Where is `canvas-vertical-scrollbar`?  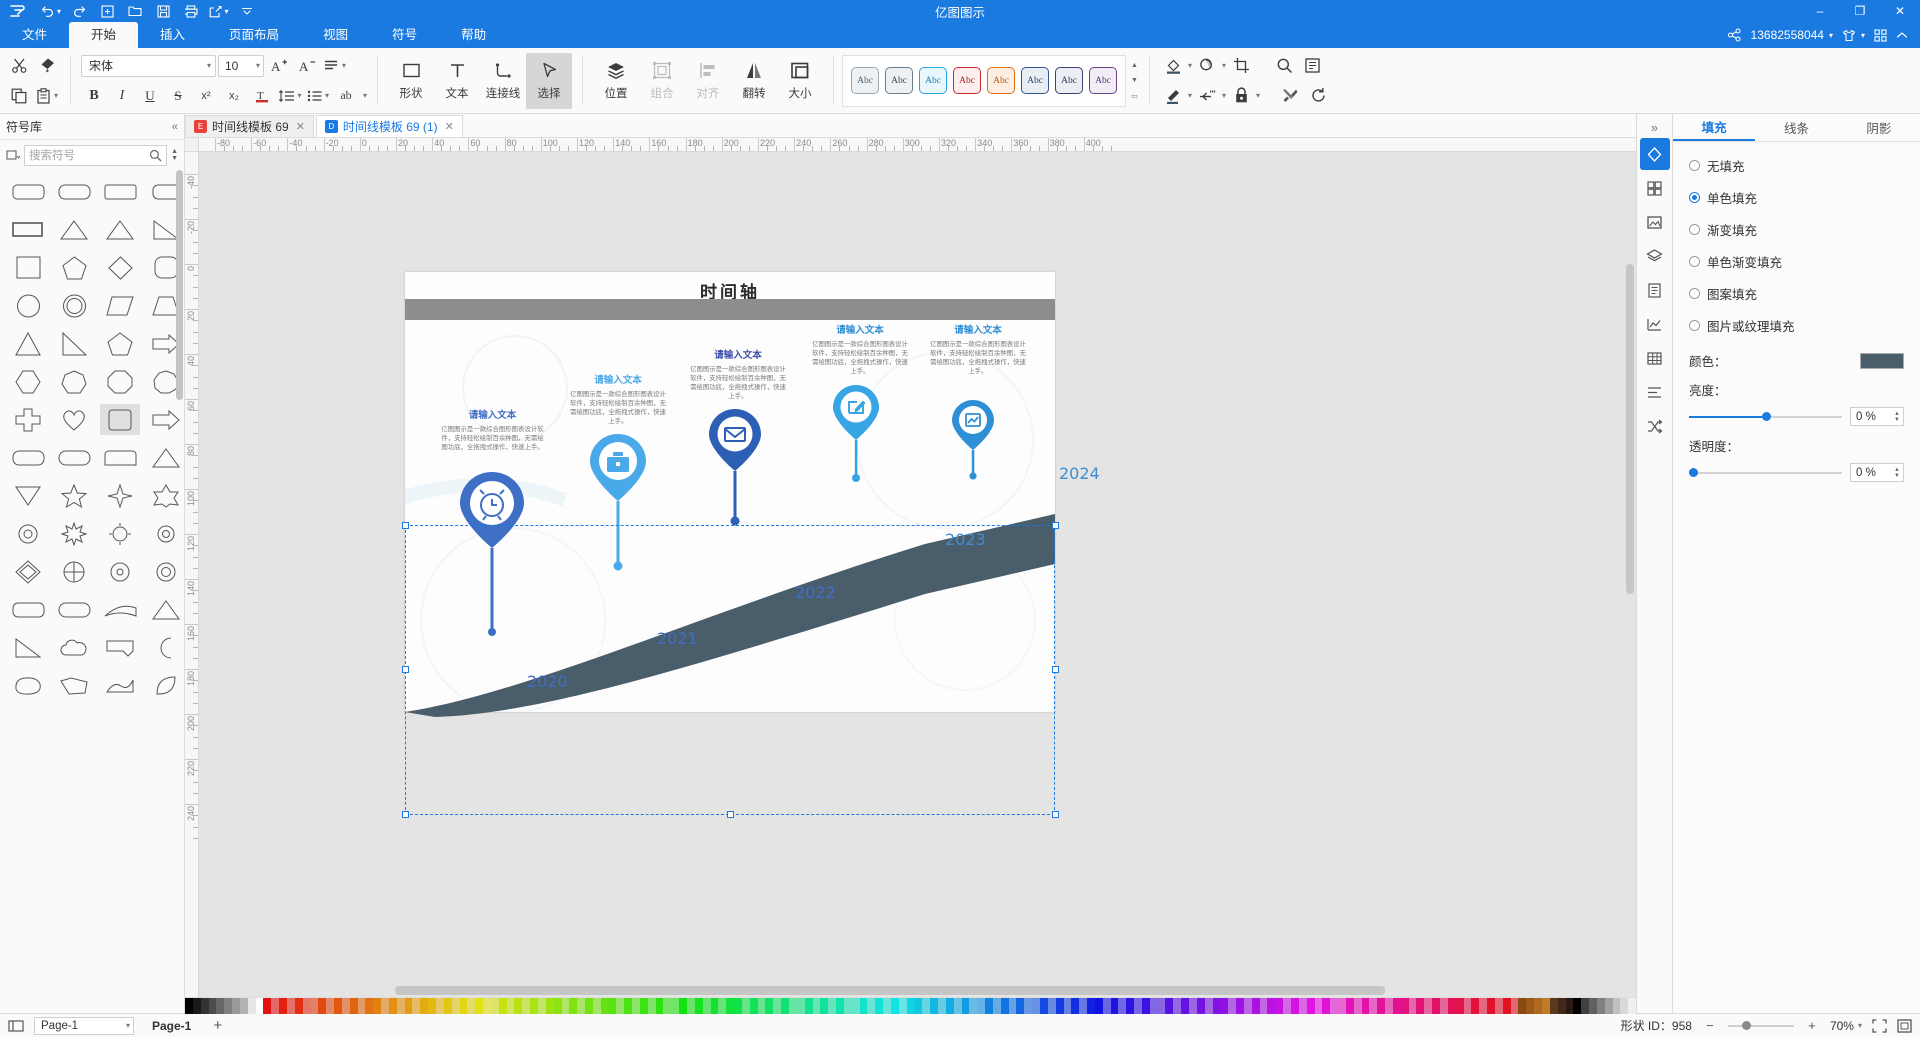 canvas-vertical-scrollbar is located at coordinates (1630, 564).